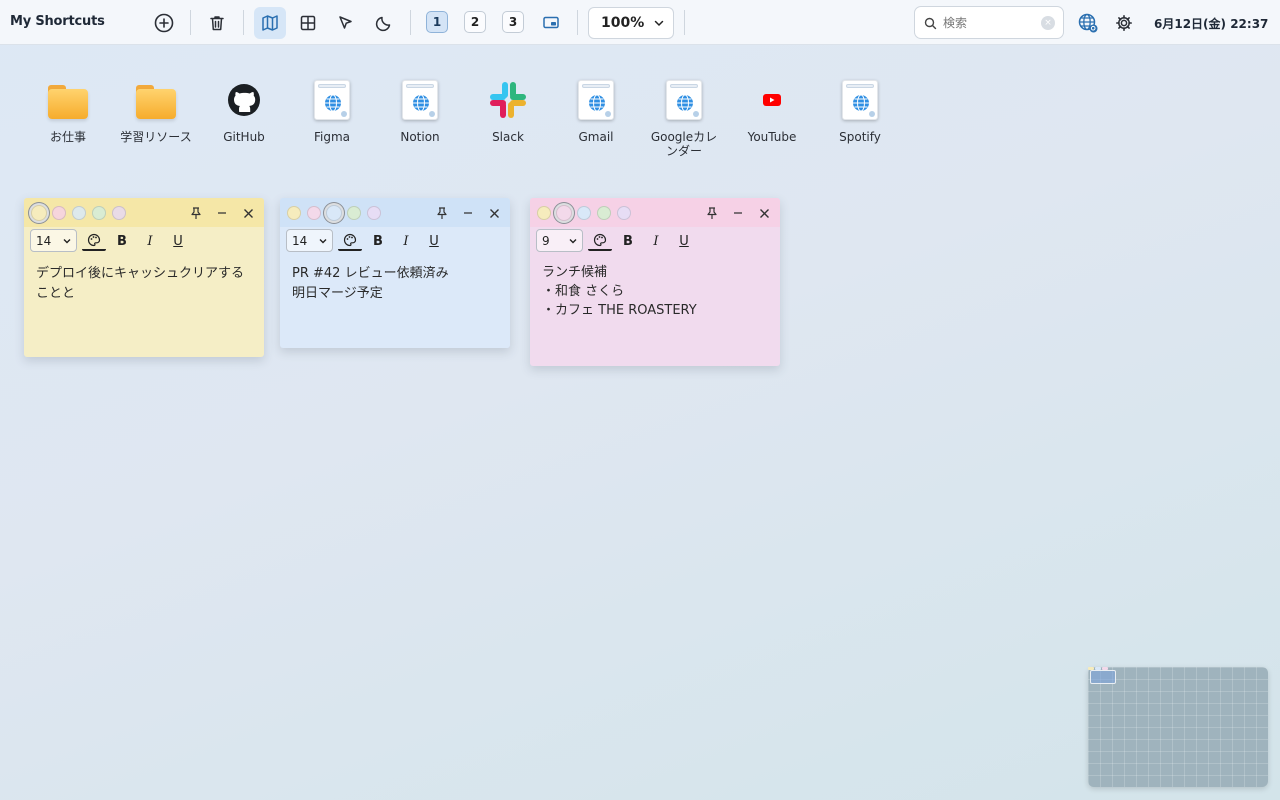 Image resolution: width=1280 pixels, height=800 pixels. Describe the element at coordinates (1098, 668) in the screenshot. I see `minimap-note-marker` at that location.